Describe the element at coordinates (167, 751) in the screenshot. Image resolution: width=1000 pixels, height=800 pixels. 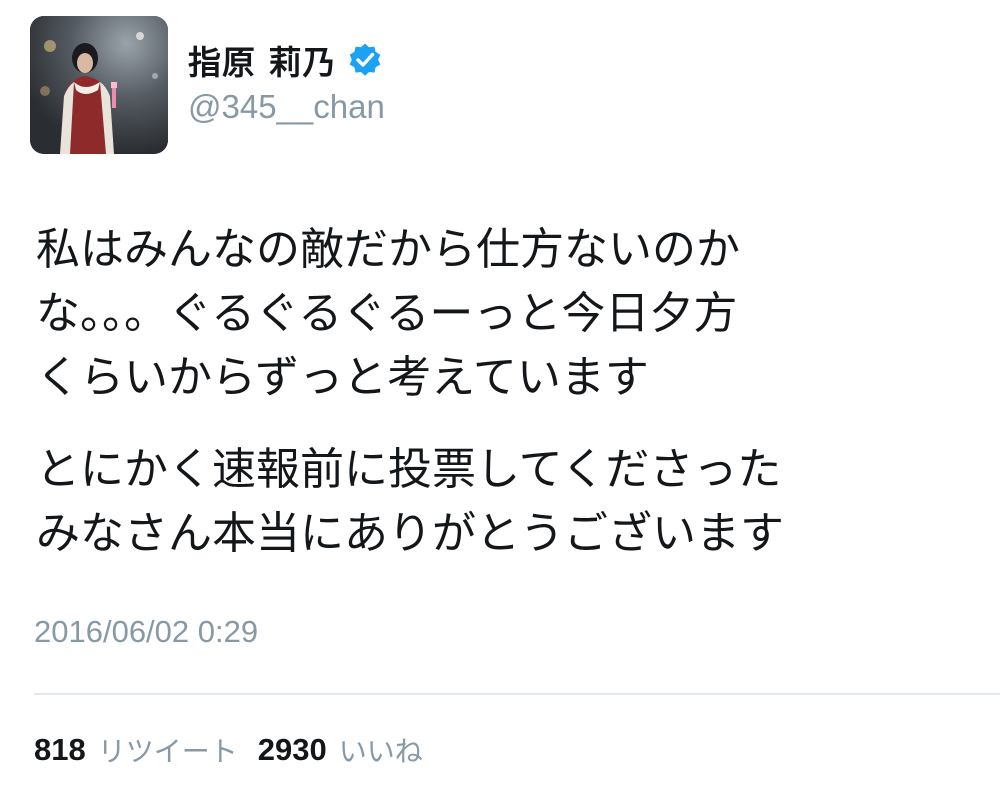
I see `retweet-label: リツイート` at that location.